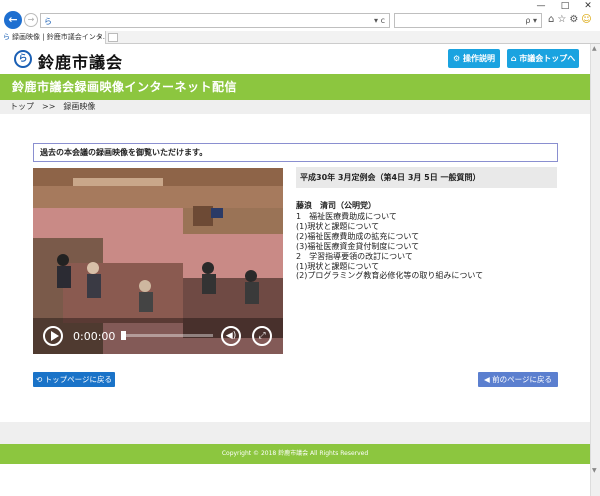  What do you see at coordinates (358, 246) in the screenshot?
I see `agenda-item: (3)福祉医療資金貸付制度について` at bounding box center [358, 246].